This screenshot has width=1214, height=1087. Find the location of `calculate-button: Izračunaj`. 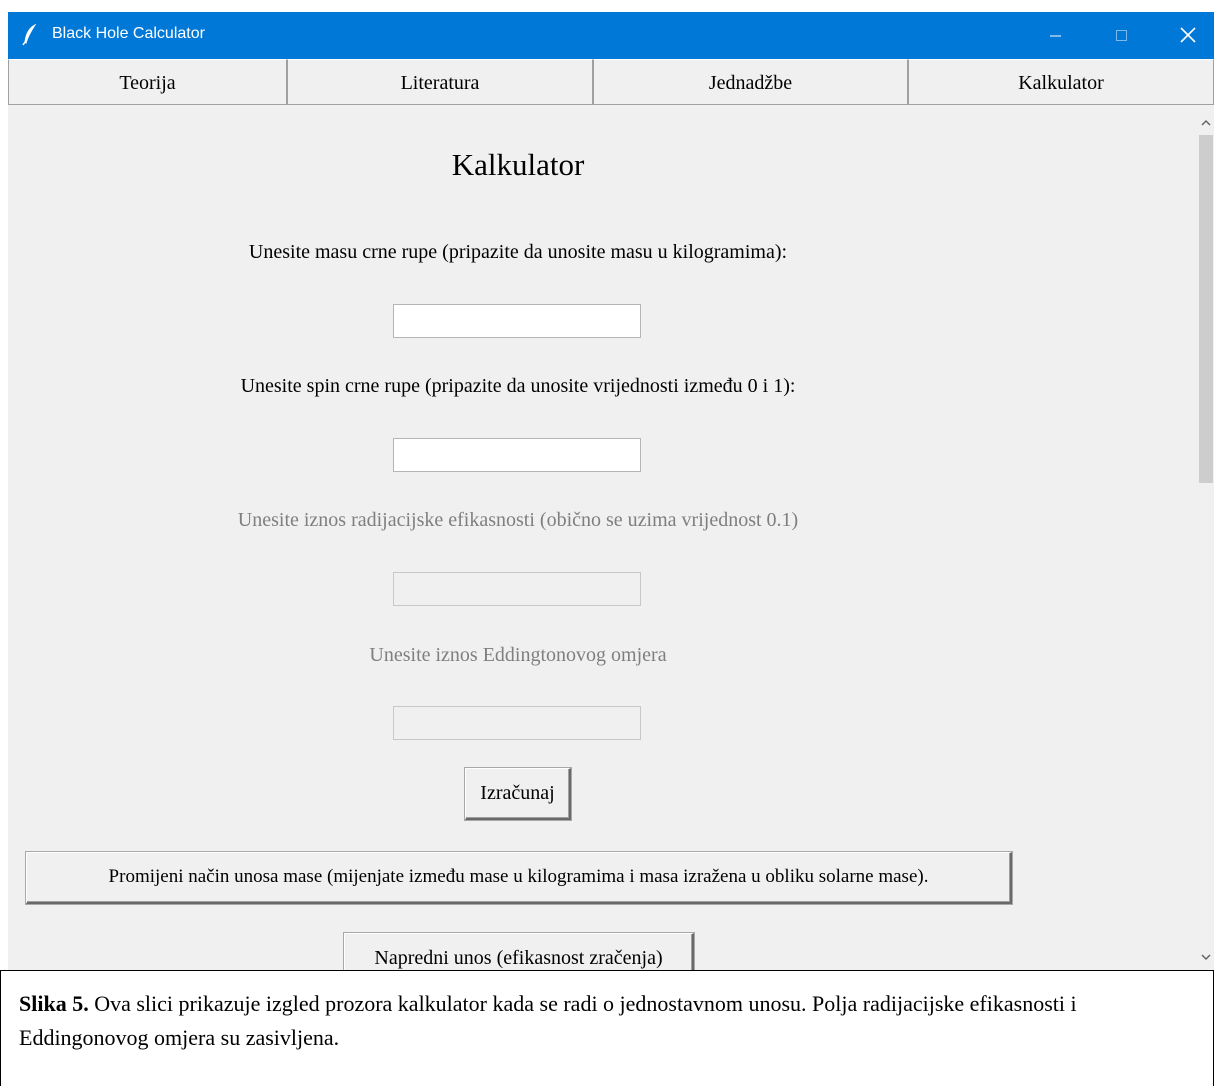

calculate-button: Izračunaj is located at coordinates (518, 794).